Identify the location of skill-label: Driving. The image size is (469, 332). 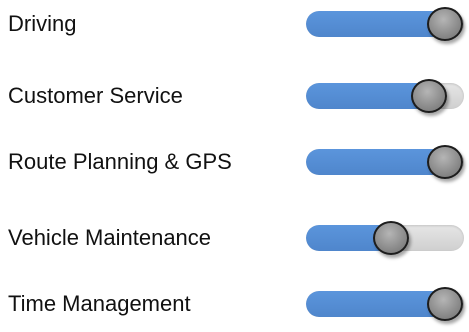
(42, 23).